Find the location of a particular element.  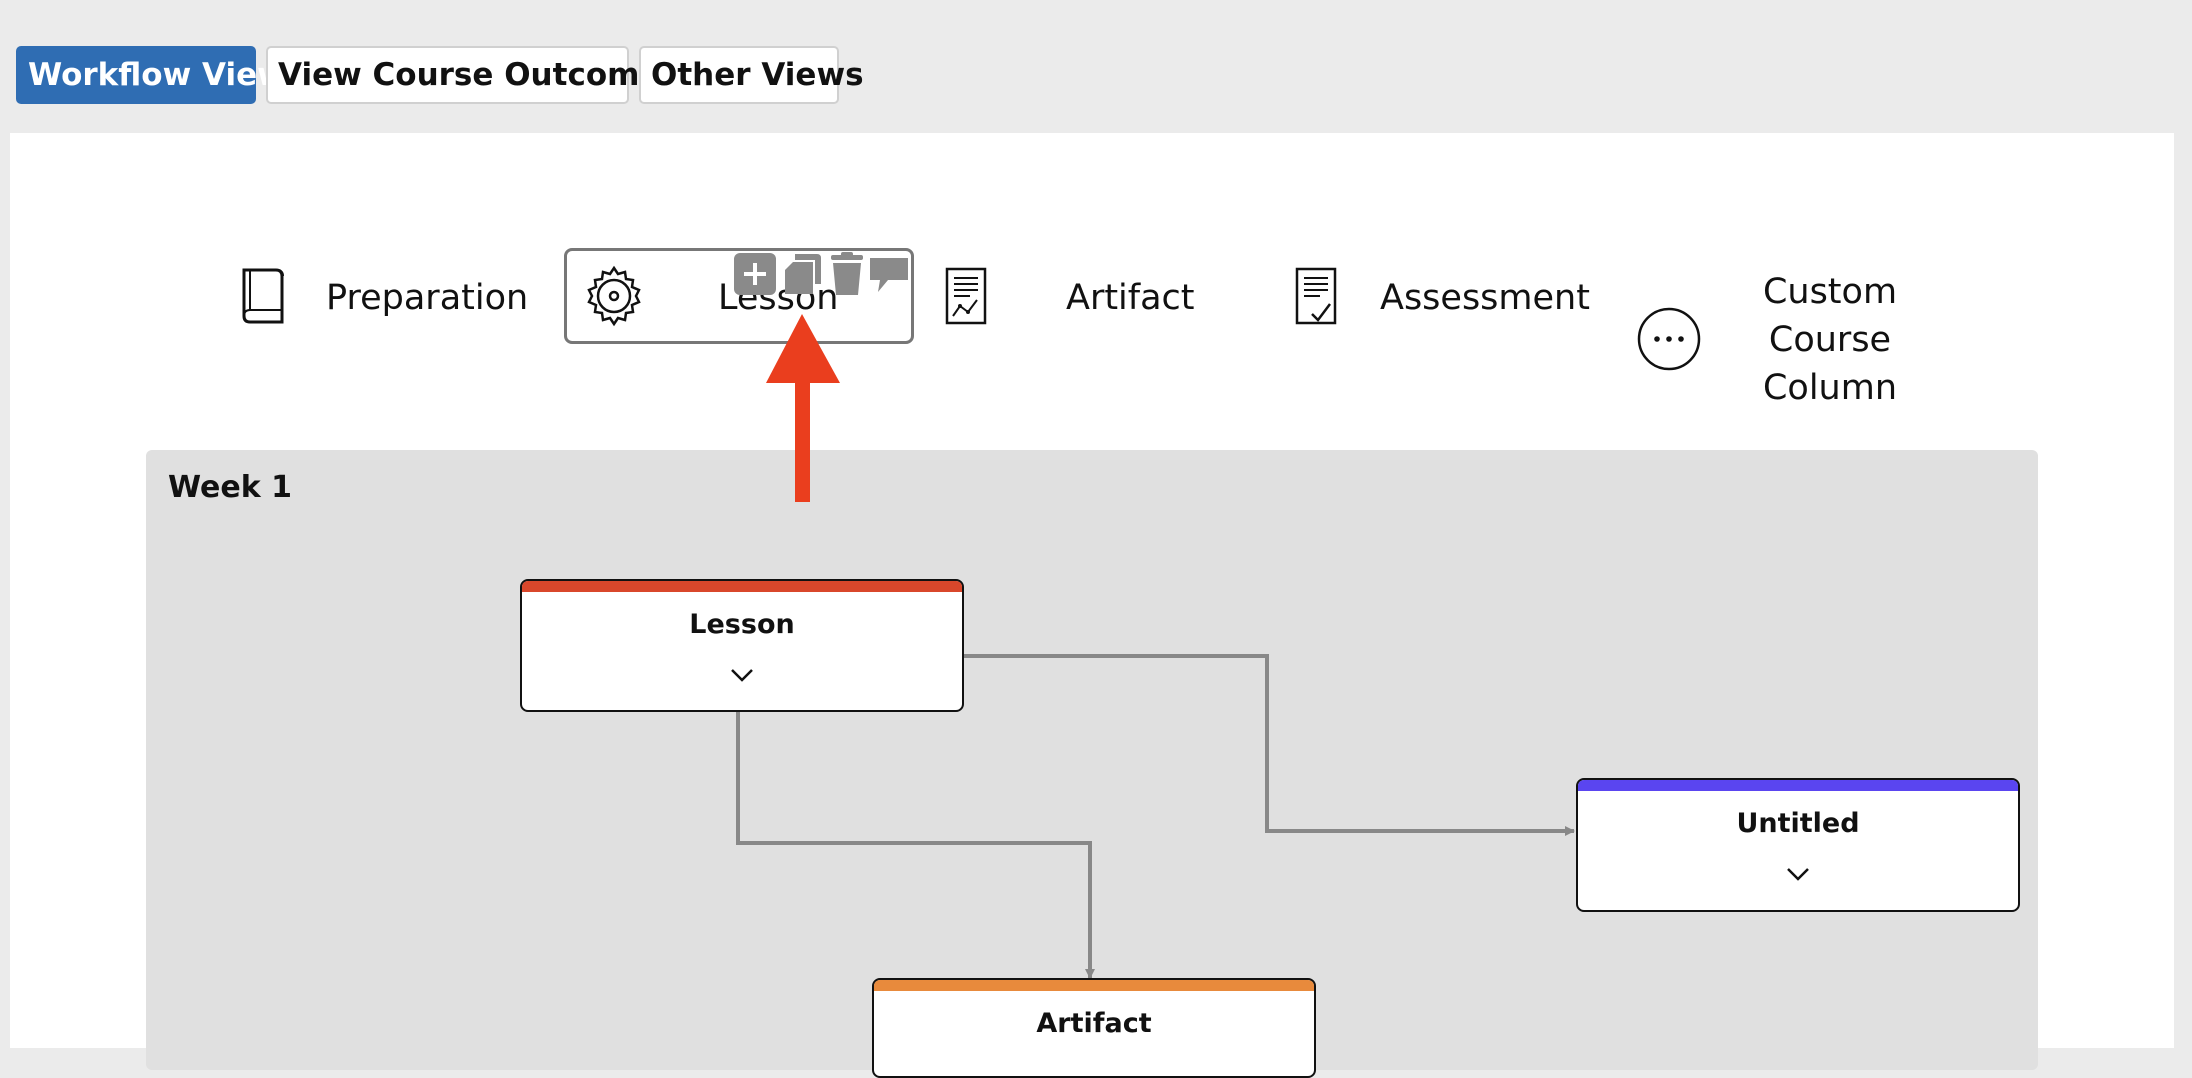

add-icon is located at coordinates (755, 274).